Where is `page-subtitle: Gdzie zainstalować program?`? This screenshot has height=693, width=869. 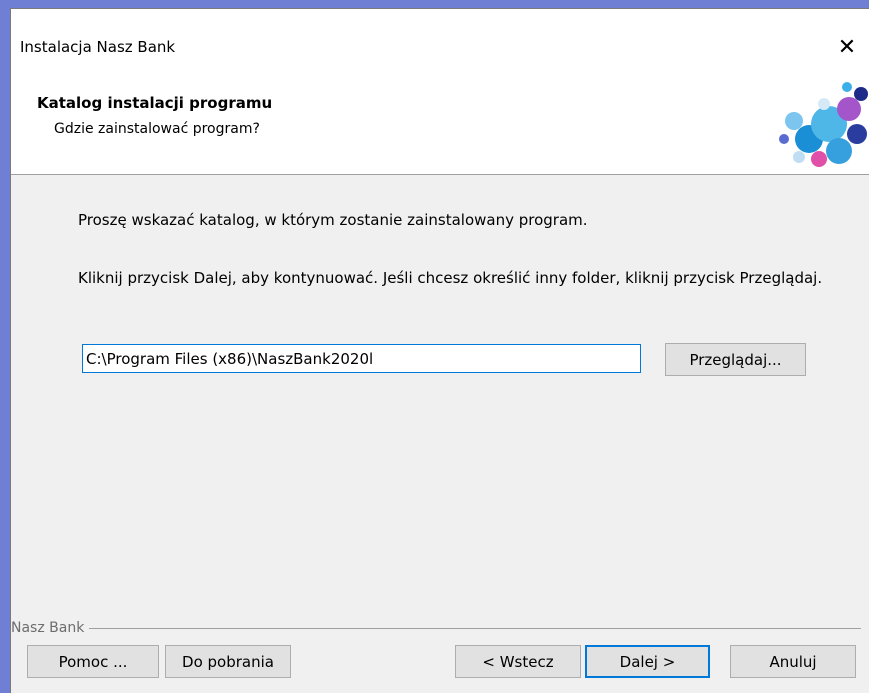
page-subtitle: Gdzie zainstalować program? is located at coordinates (157, 129).